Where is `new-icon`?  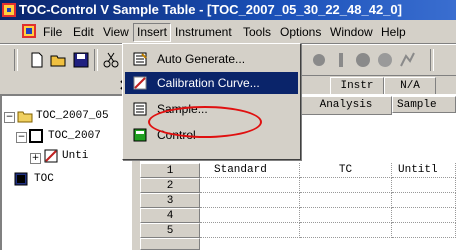
new-icon is located at coordinates (37, 60).